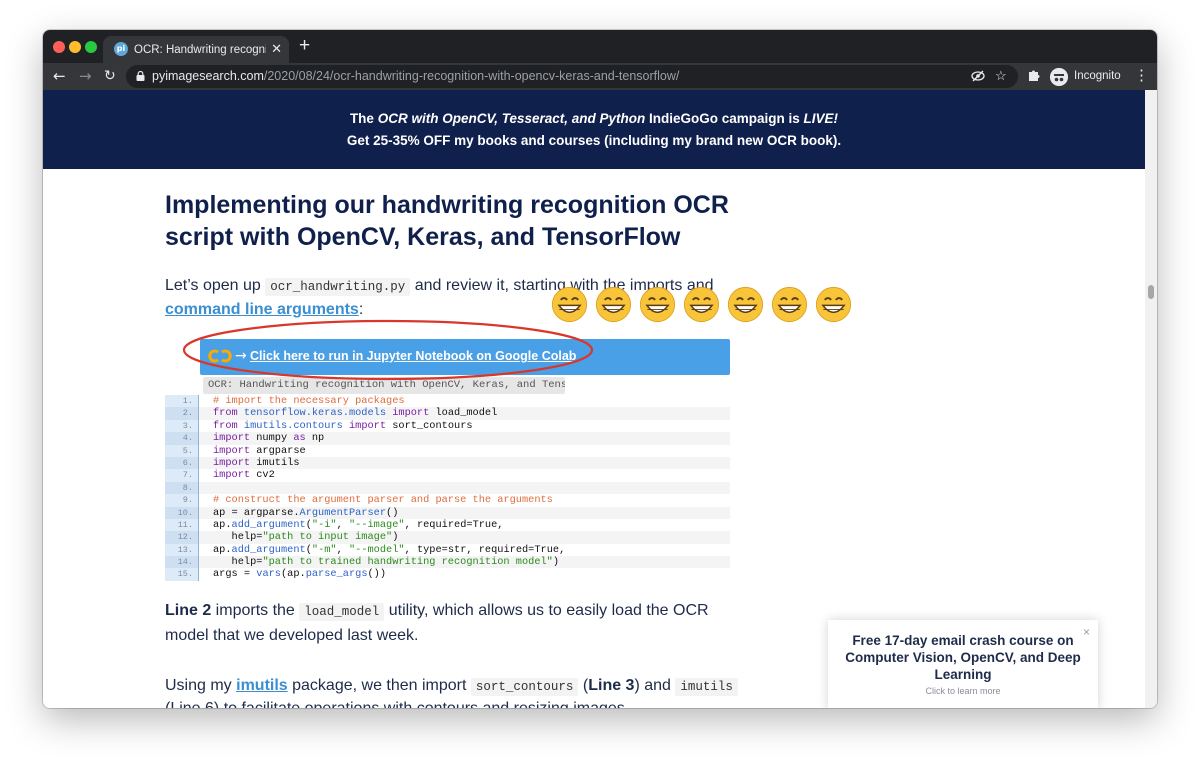 This screenshot has width=1200, height=765. What do you see at coordinates (188, 610) in the screenshot?
I see `line-ref-bold: Line 2` at bounding box center [188, 610].